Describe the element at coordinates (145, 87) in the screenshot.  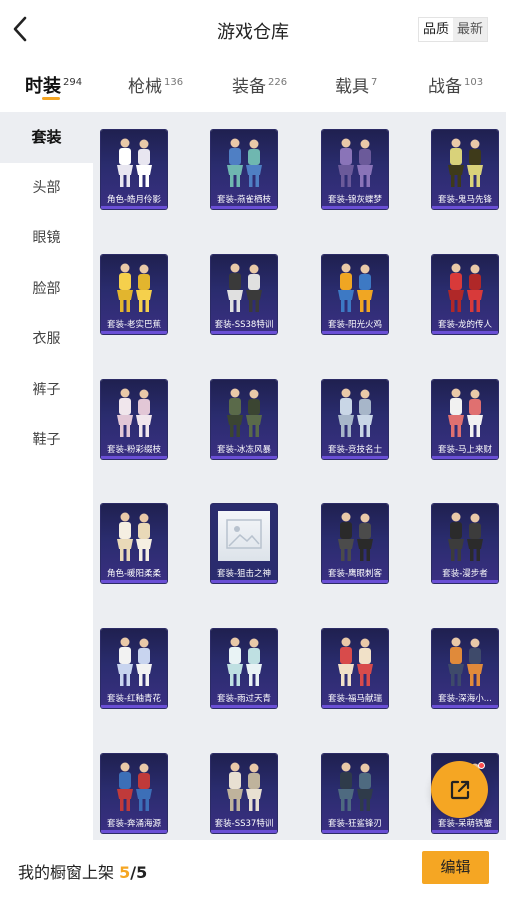
I see `tab-label: 枪械` at that location.